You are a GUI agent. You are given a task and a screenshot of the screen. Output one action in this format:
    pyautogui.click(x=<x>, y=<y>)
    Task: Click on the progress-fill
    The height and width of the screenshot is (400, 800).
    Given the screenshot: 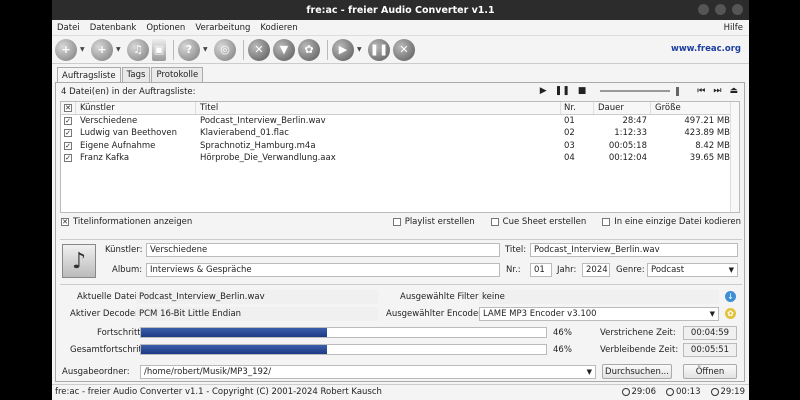 What is the action you would take?
    pyautogui.click(x=234, y=332)
    